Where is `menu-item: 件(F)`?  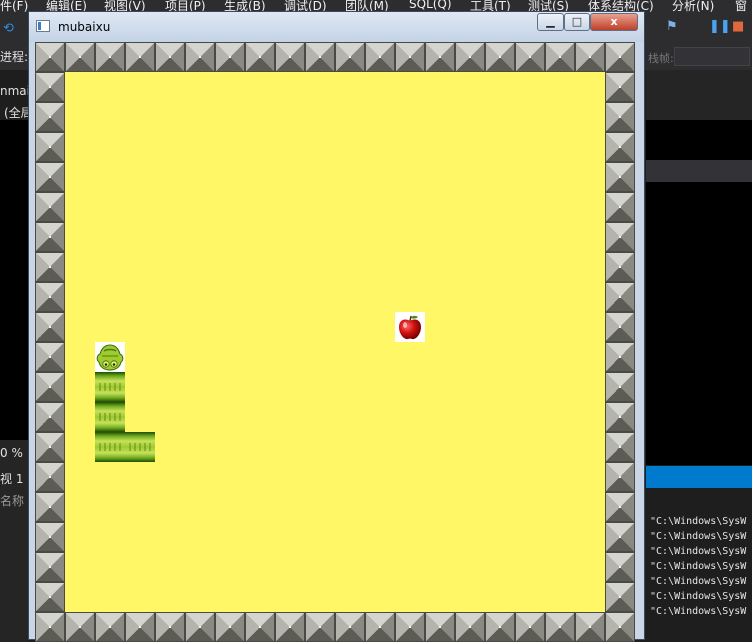
menu-item: 件(F) is located at coordinates (14, 6).